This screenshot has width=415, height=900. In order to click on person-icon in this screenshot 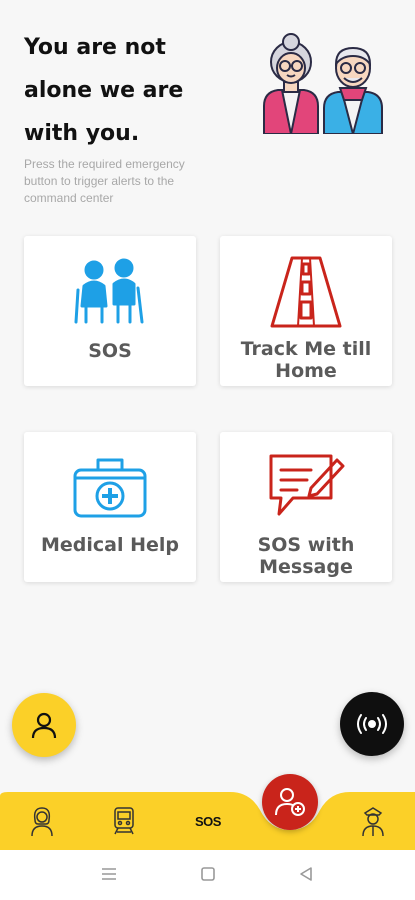, I will do `click(44, 725)`.